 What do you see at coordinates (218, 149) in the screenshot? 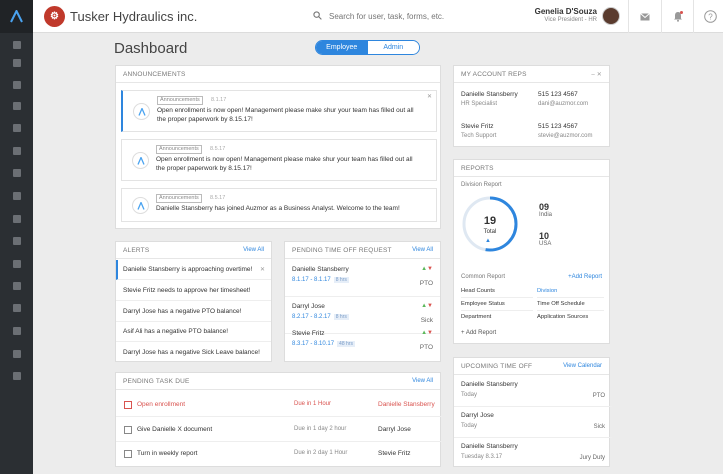
I see `announcement-date: 8.5.17` at bounding box center [218, 149].